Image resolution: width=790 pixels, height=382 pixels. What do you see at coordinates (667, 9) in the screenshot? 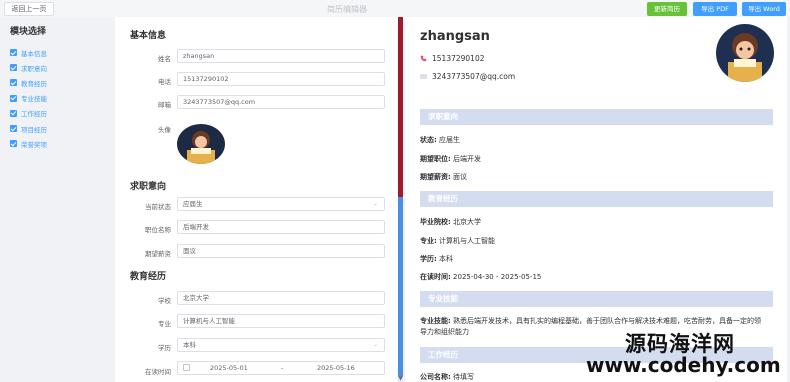
I see `update-resume-button: 更新简历` at bounding box center [667, 9].